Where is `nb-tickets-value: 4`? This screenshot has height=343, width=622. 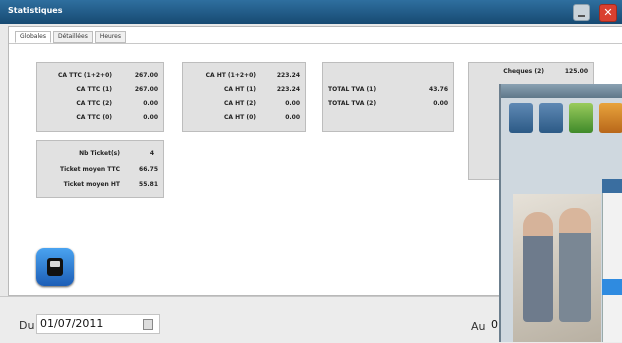
nb-tickets-value: 4 is located at coordinates (151, 153).